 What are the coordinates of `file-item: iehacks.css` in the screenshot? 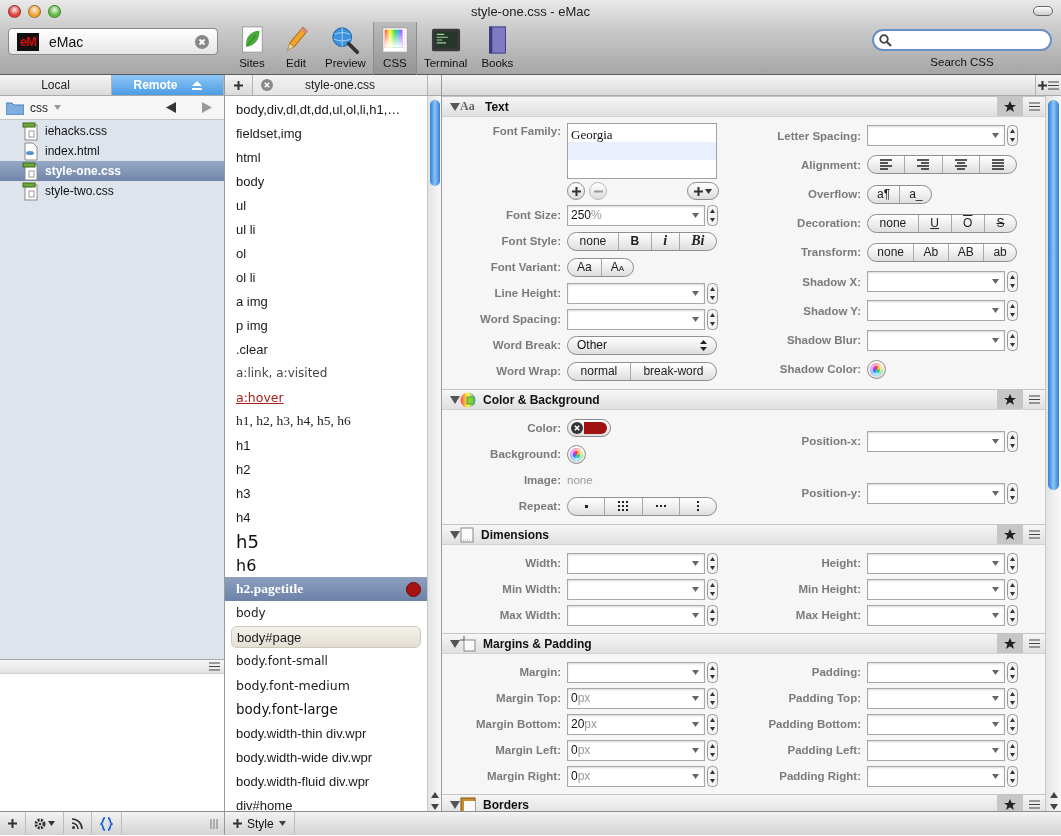 It's located at (112, 131).